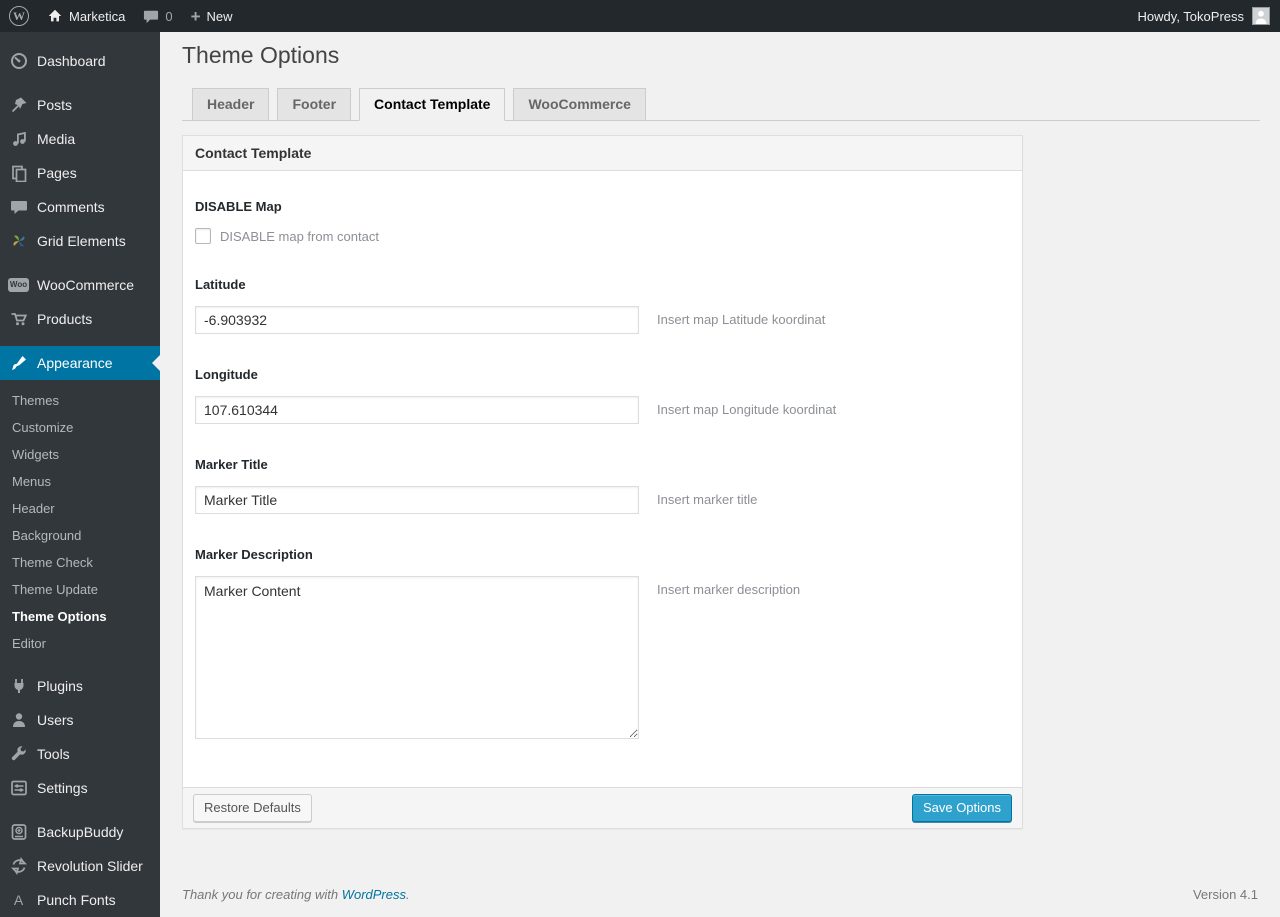  Describe the element at coordinates (55, 720) in the screenshot. I see `sidebar-item-label: Users` at that location.